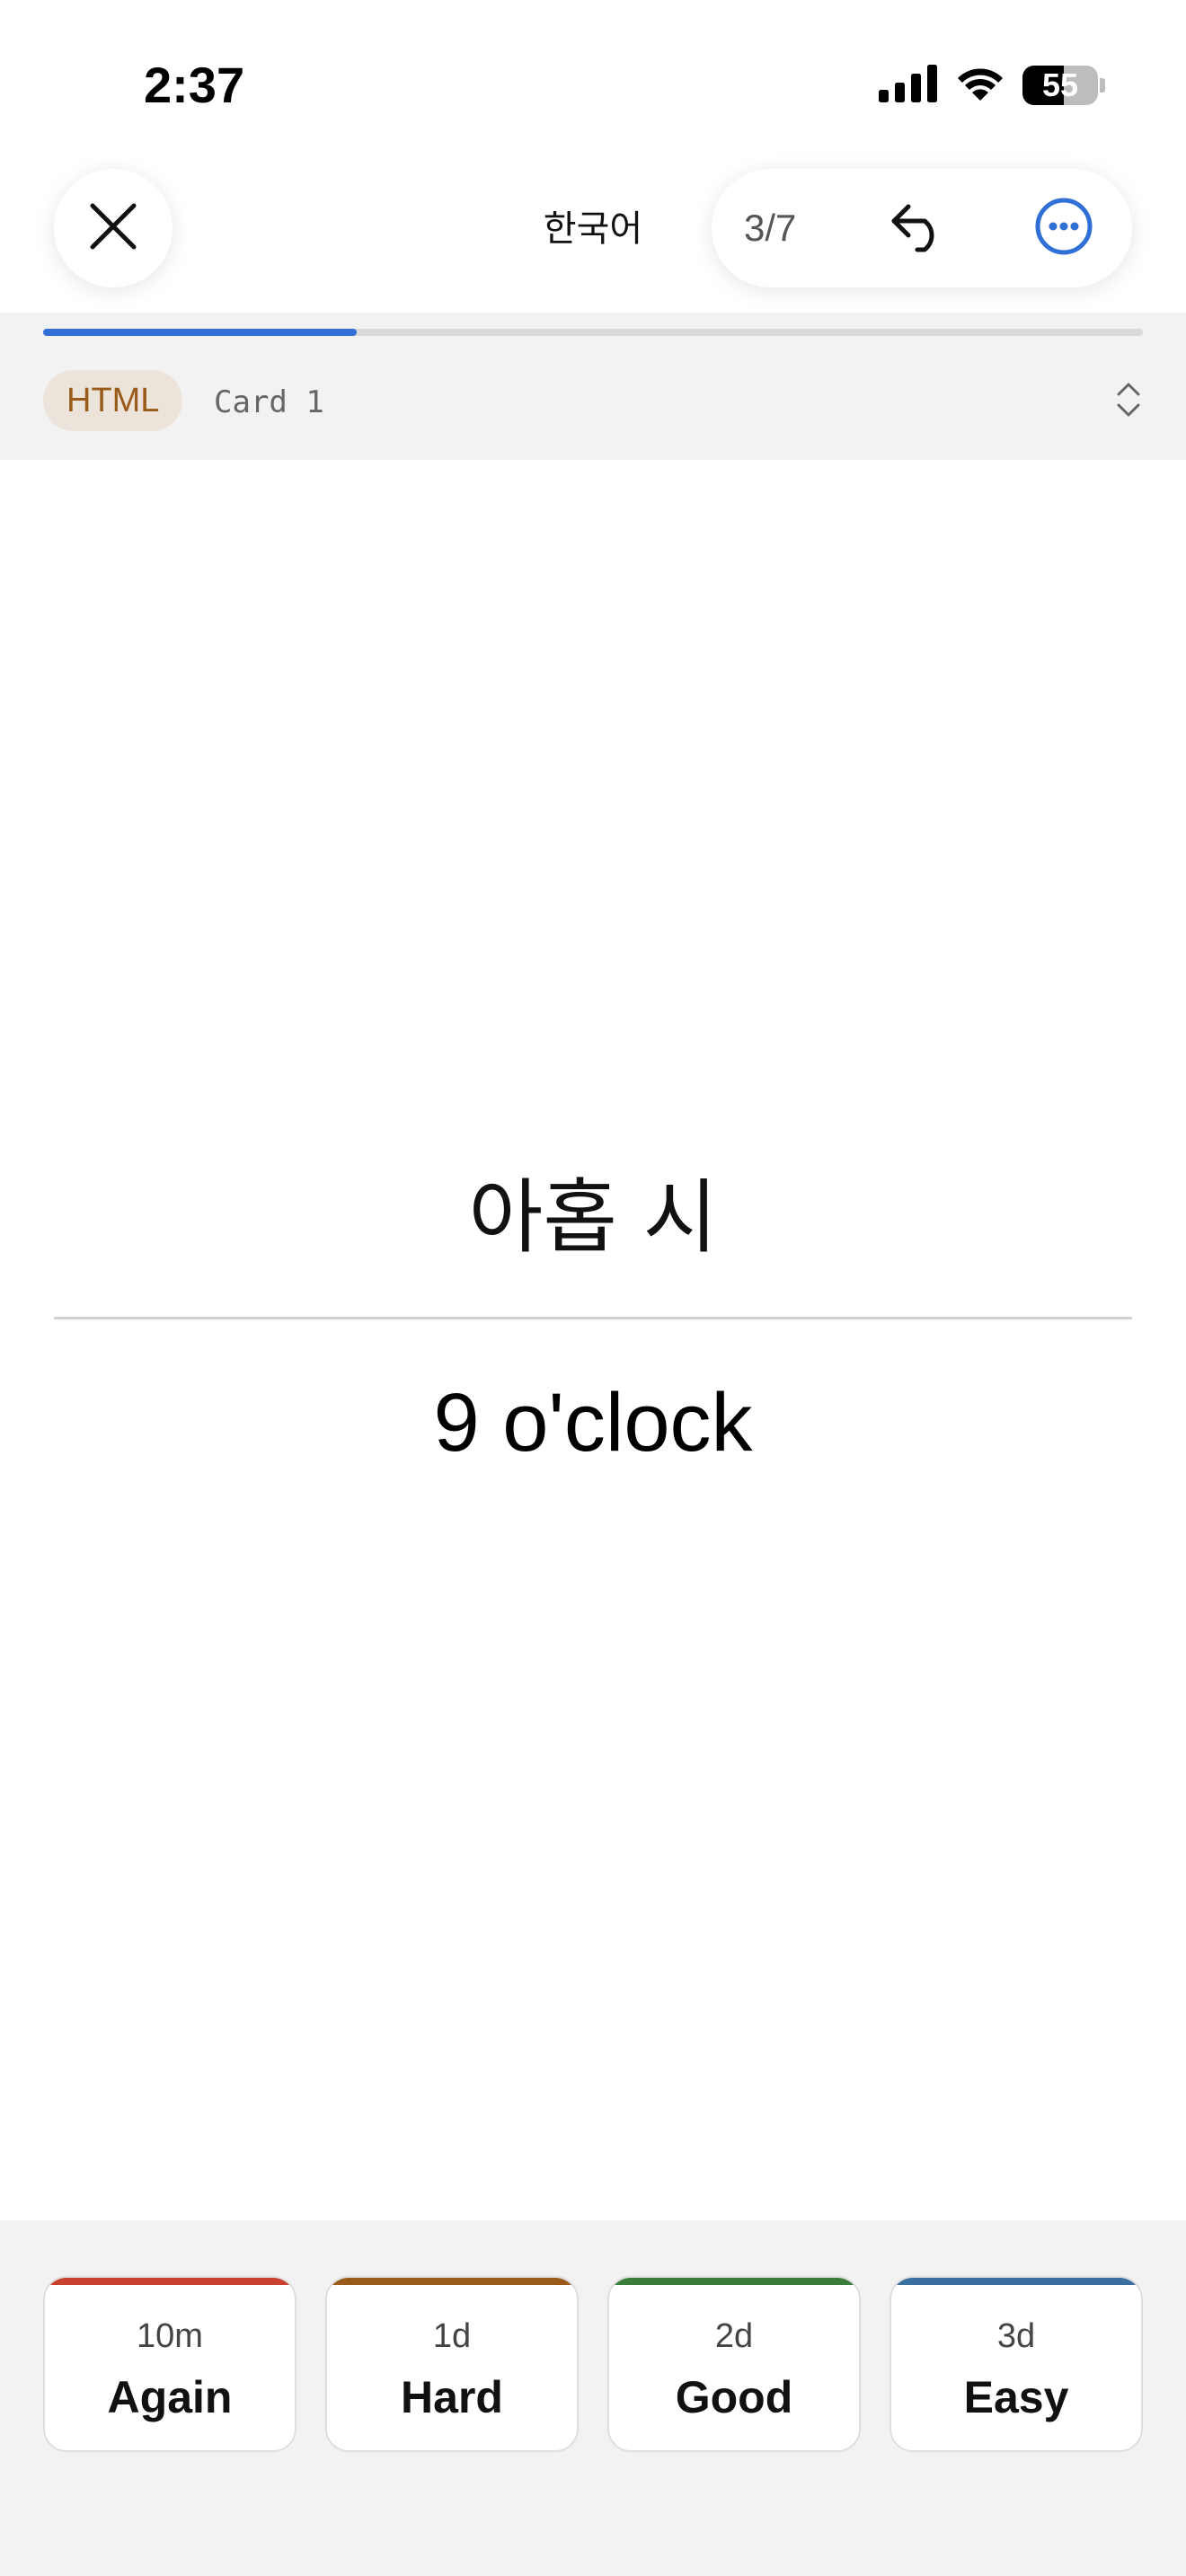  I want to click on good-label: Good, so click(734, 2397).